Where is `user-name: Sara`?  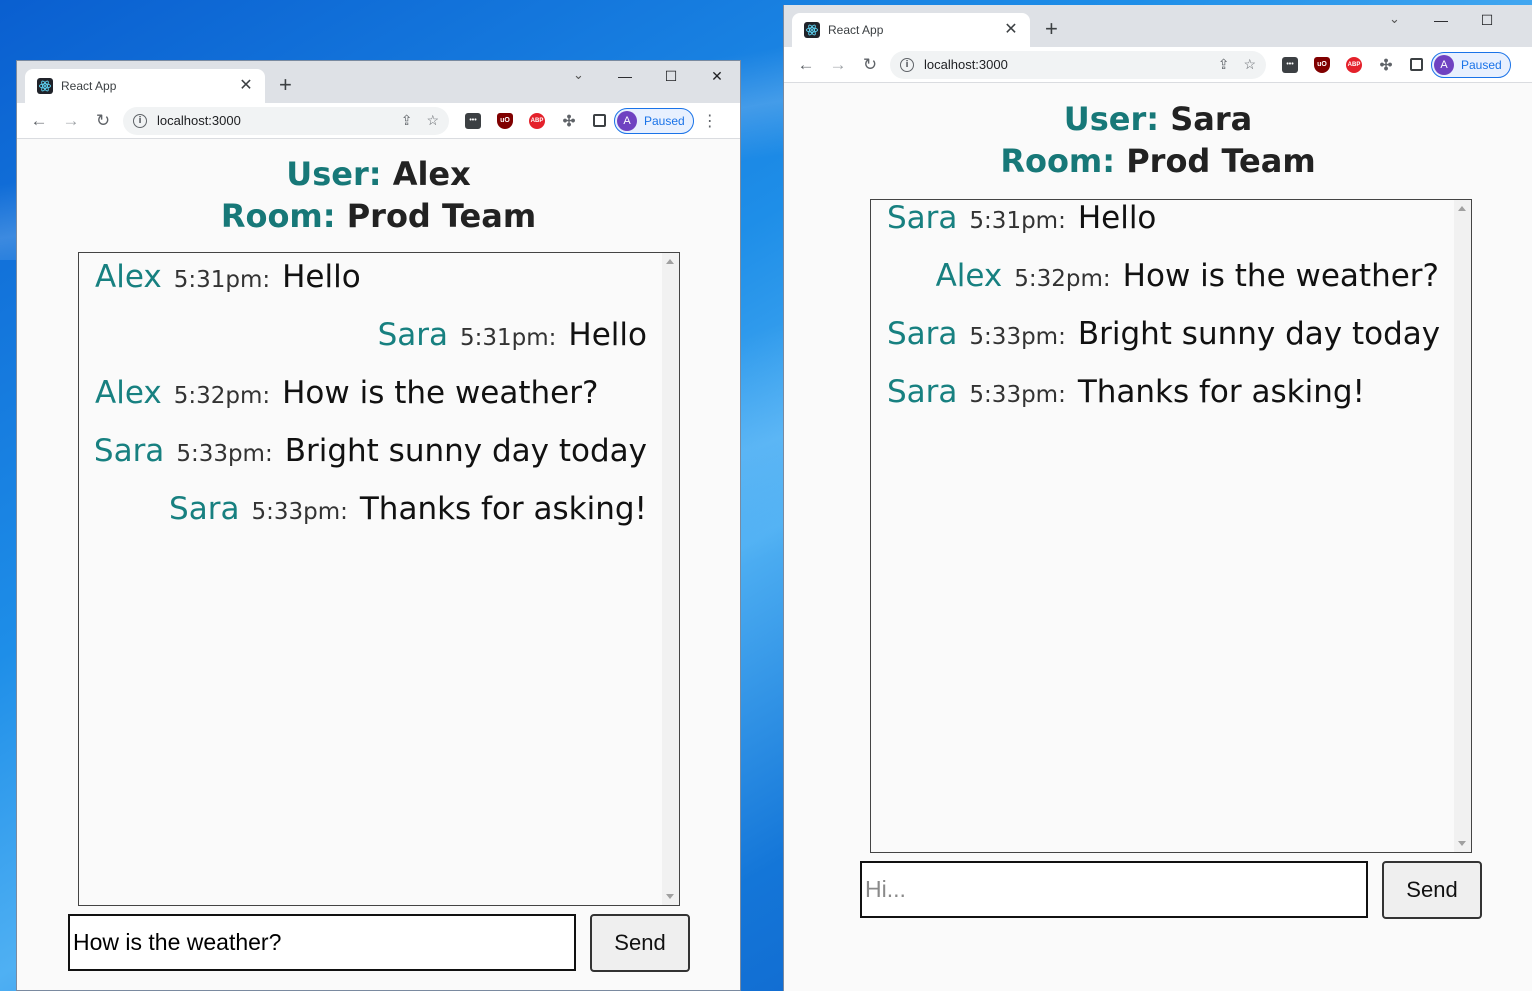
user-name: Sara is located at coordinates (1211, 119).